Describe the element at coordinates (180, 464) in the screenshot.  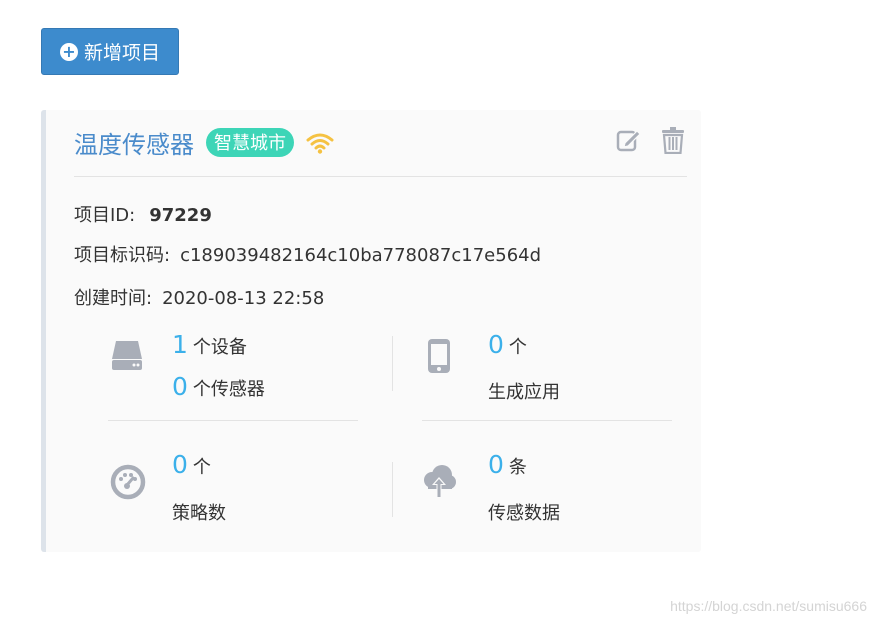
I see `strategies-count: 0` at that location.